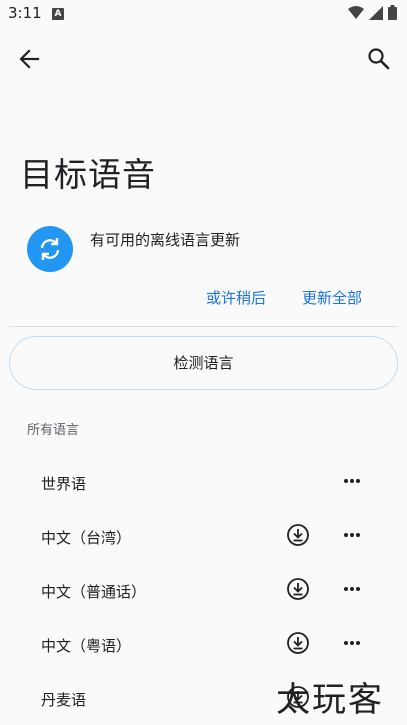  What do you see at coordinates (203, 644) in the screenshot?
I see `language-item: 中文（粤语）` at bounding box center [203, 644].